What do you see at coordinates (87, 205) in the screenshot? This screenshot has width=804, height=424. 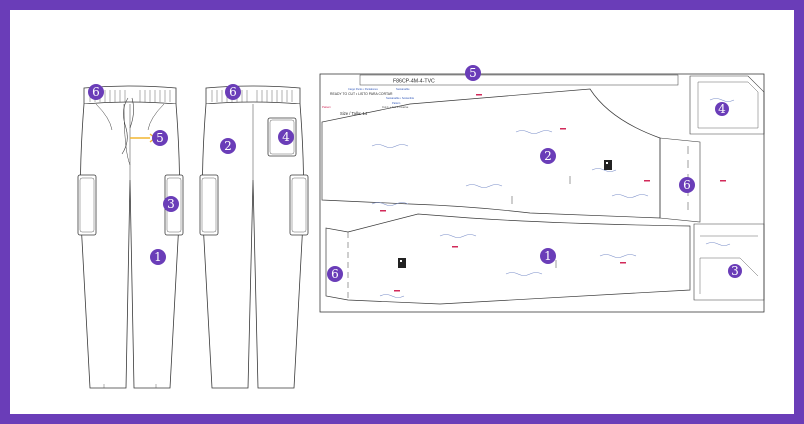 I see `front-cargo-pocket-left` at bounding box center [87, 205].